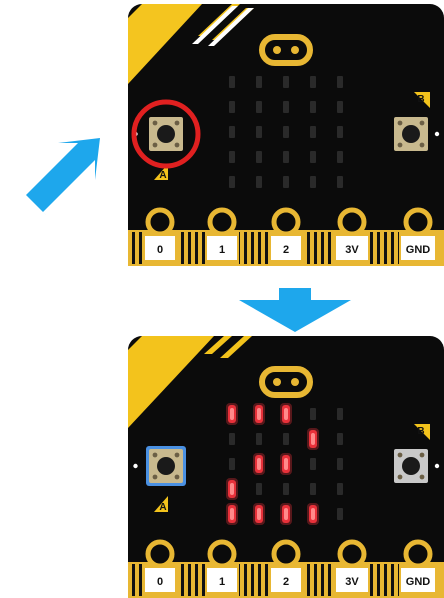 This screenshot has height=598, width=444. What do you see at coordinates (63, 176) in the screenshot?
I see `arrow-up-right-icon` at bounding box center [63, 176].